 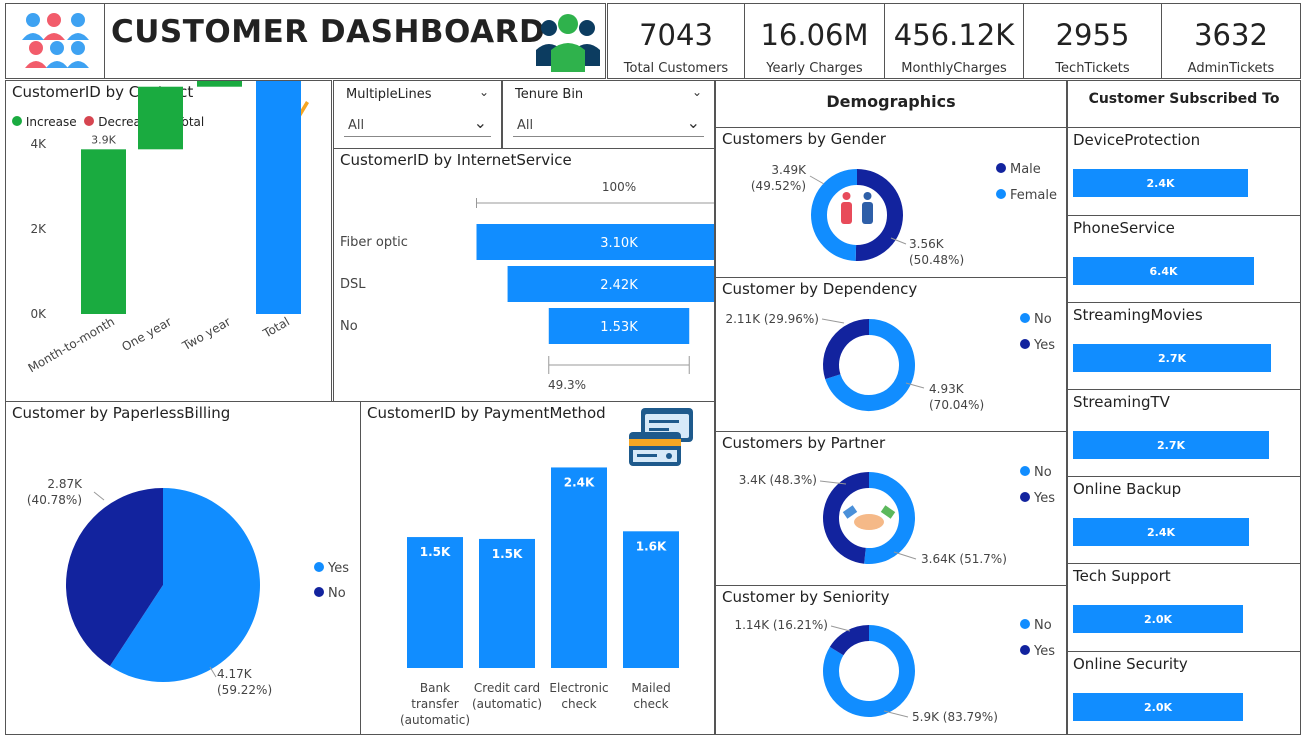 What do you see at coordinates (867, 196) in the screenshot?
I see `male-icon-head` at bounding box center [867, 196].